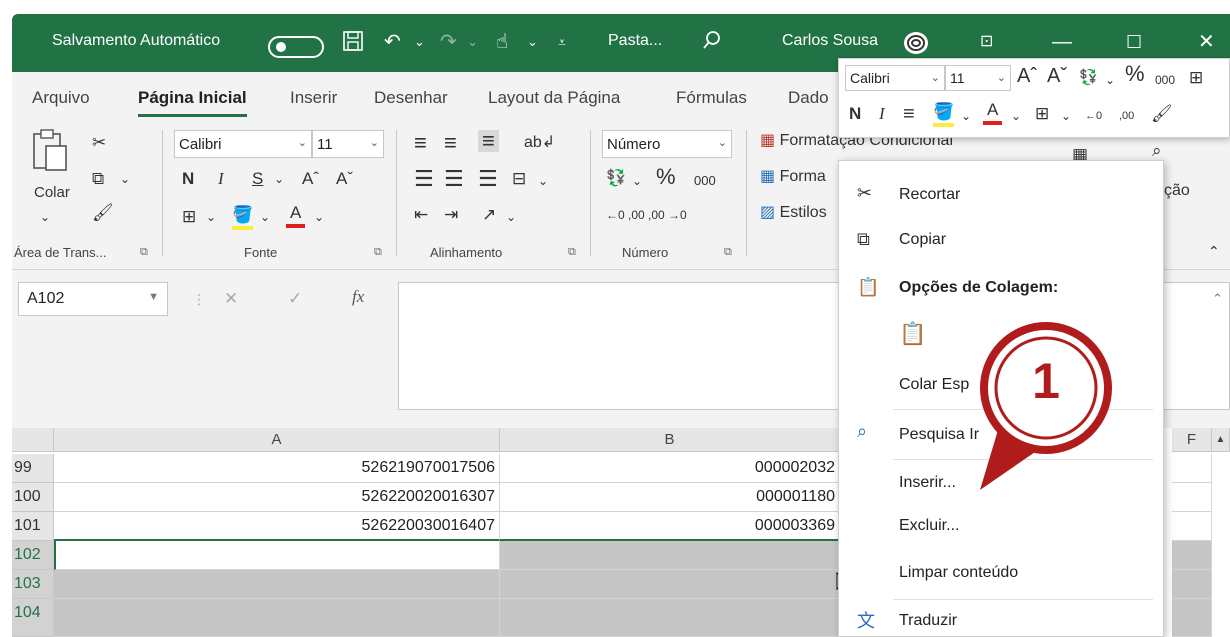  I want to click on grow-font-button: Aˆ, so click(310, 179).